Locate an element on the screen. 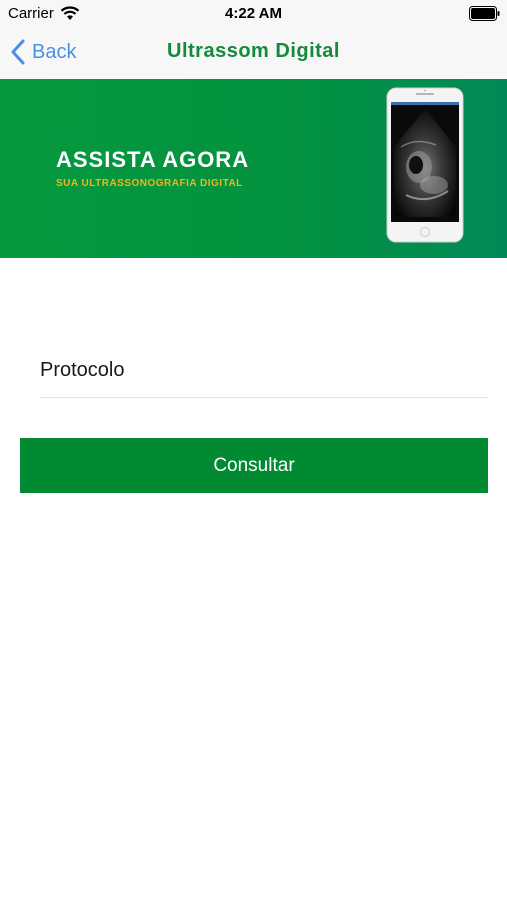 Image resolution: width=507 pixels, height=900 pixels. status-bar: Carrier 4:22 AM is located at coordinates (253, 14).